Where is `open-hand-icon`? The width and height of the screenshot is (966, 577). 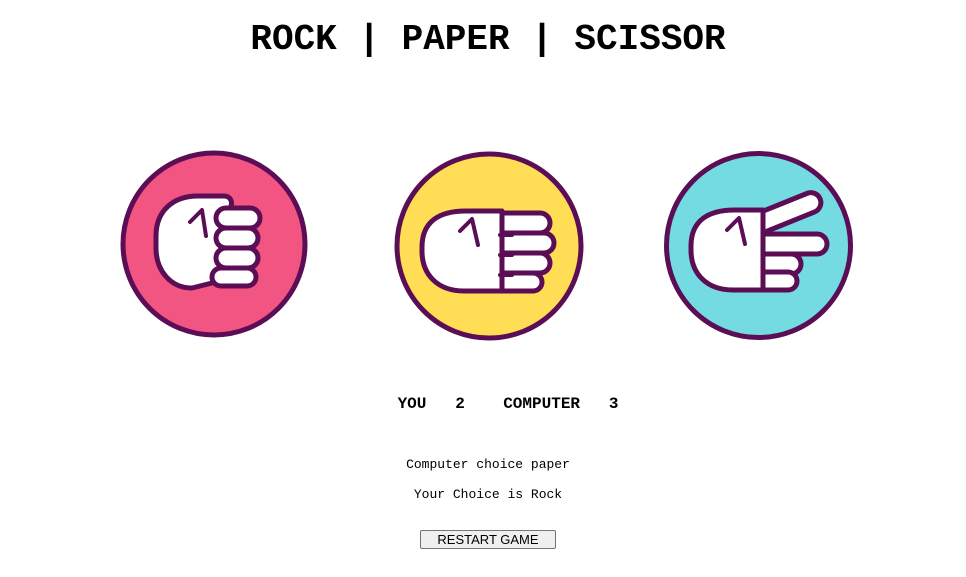 open-hand-icon is located at coordinates (489, 246).